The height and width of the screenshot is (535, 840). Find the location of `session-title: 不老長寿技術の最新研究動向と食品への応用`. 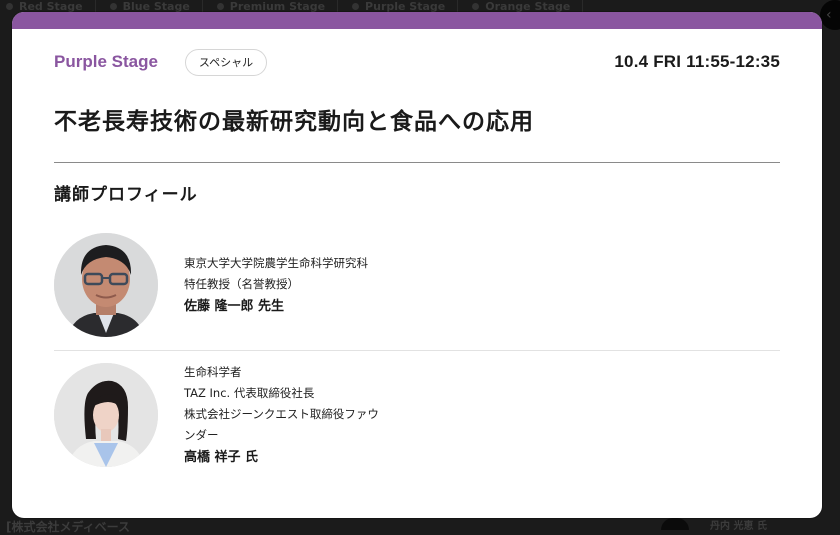

session-title: 不老長寿技術の最新研究動向と食品への応用 is located at coordinates (294, 122).